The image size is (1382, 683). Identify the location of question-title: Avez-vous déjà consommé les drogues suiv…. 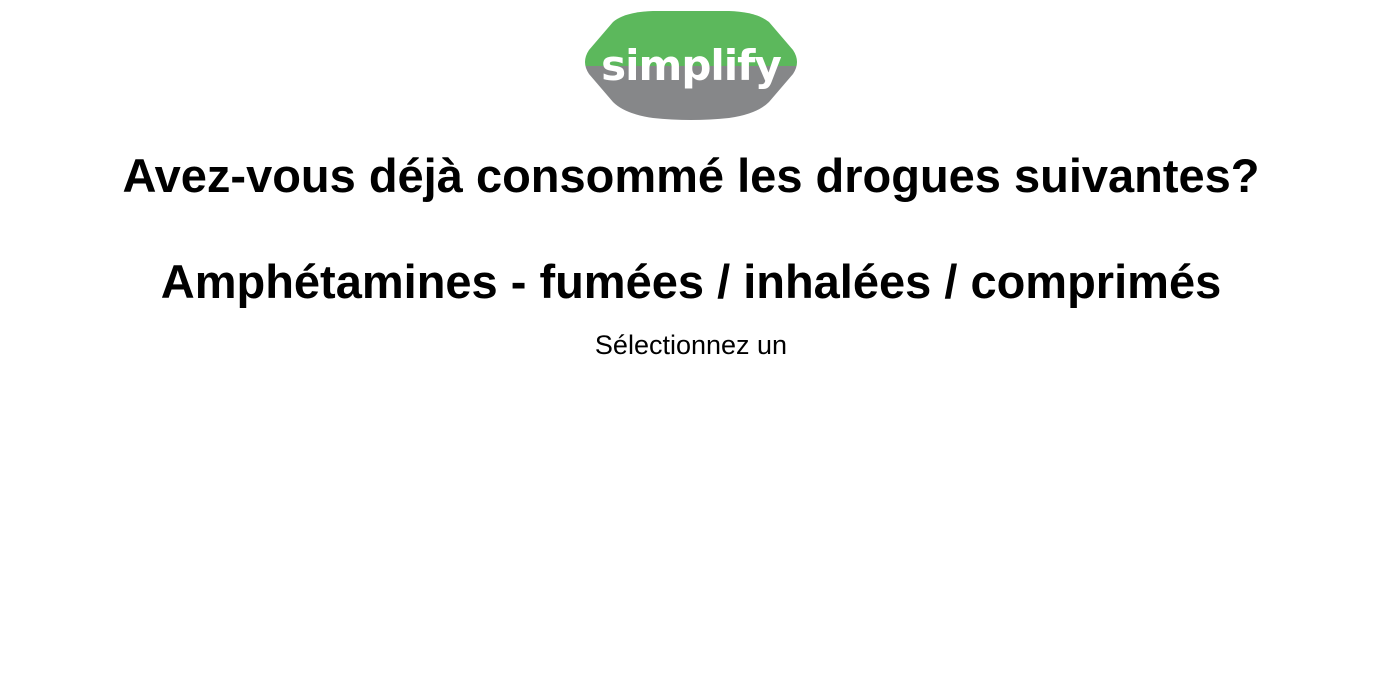
(691, 175).